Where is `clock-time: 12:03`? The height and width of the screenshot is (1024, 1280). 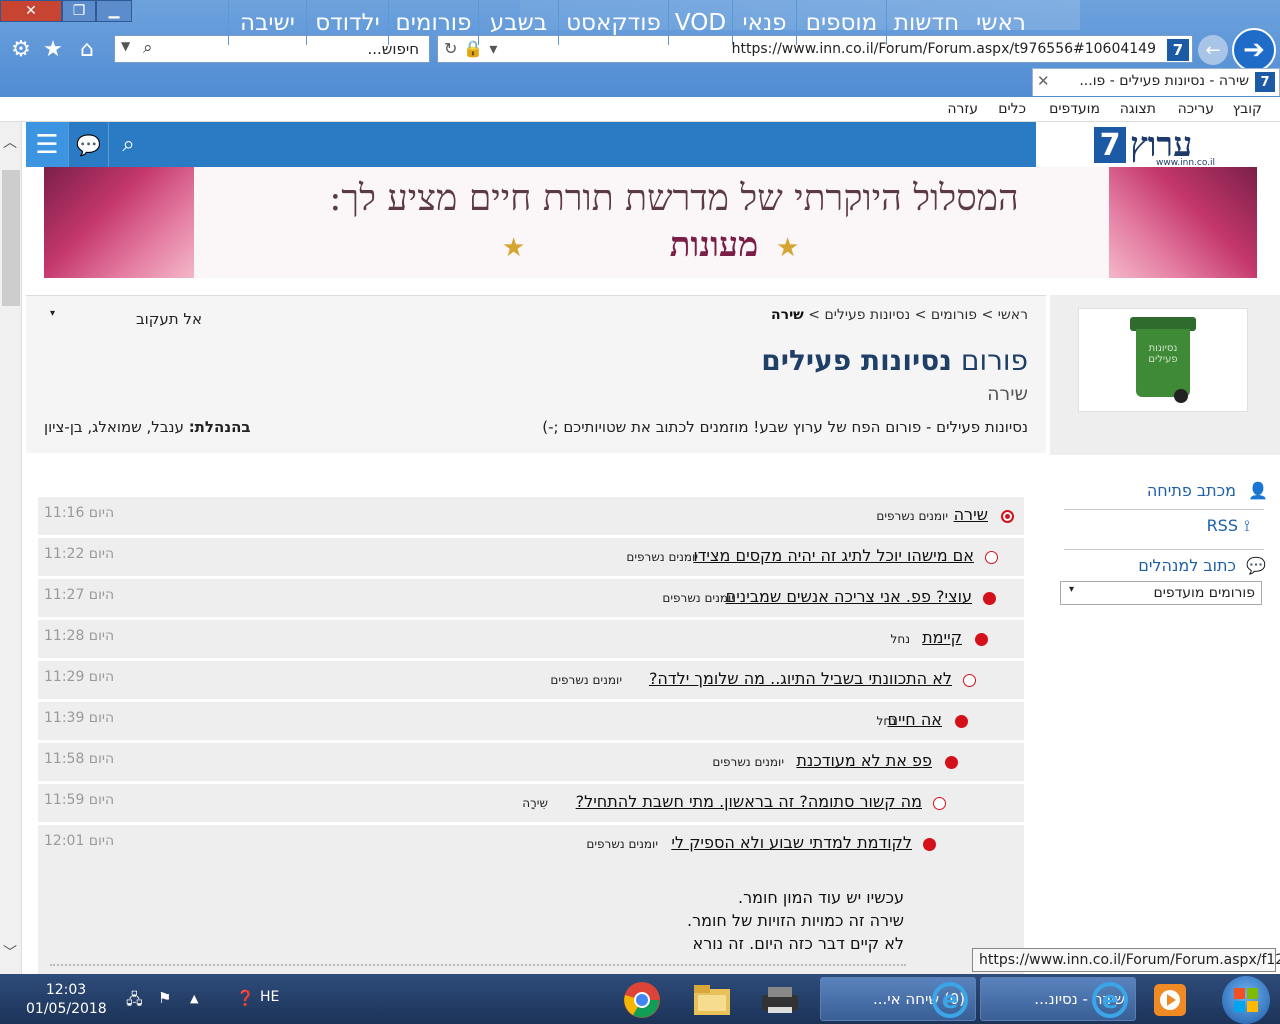 clock-time: 12:03 is located at coordinates (66, 990).